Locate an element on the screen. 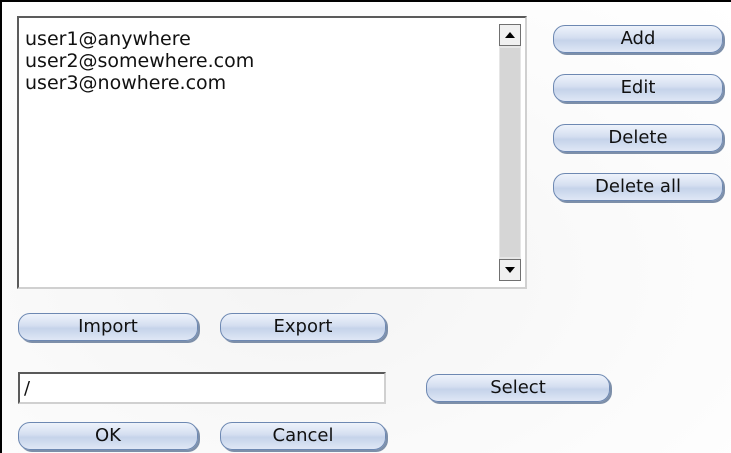 This screenshot has height=453, width=731. scrollbar-thumb is located at coordinates (510, 152).